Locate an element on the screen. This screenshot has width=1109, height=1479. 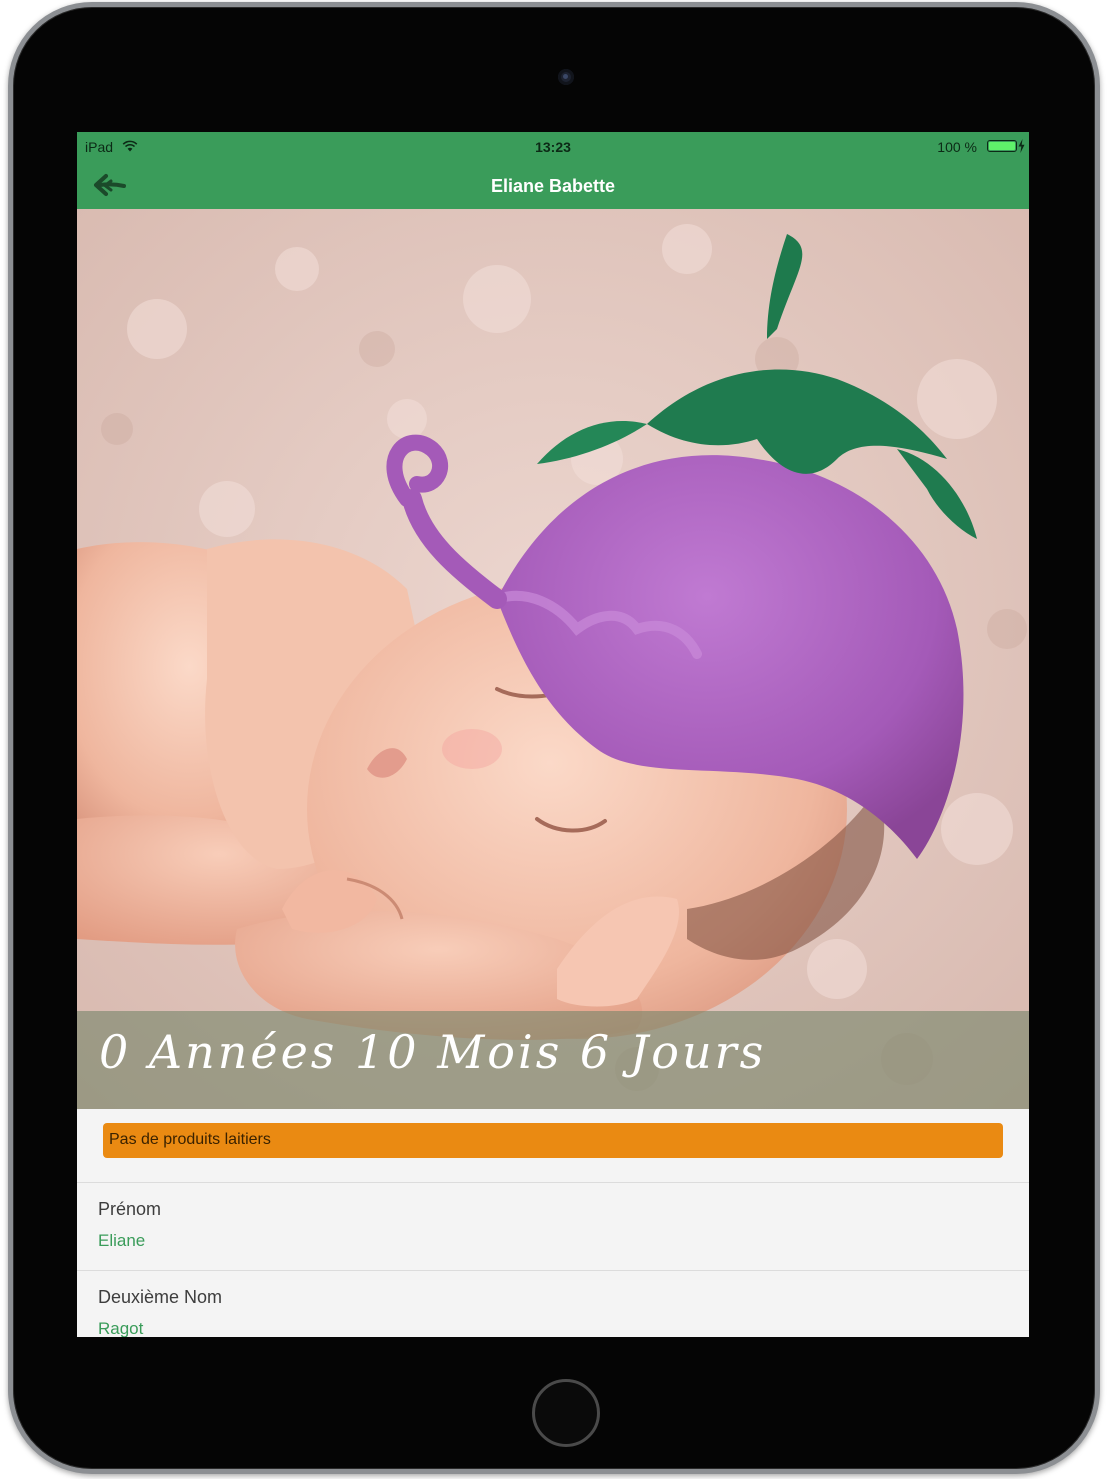
status-bar: iPad 13:23 100 % is located at coordinates (553, 146).